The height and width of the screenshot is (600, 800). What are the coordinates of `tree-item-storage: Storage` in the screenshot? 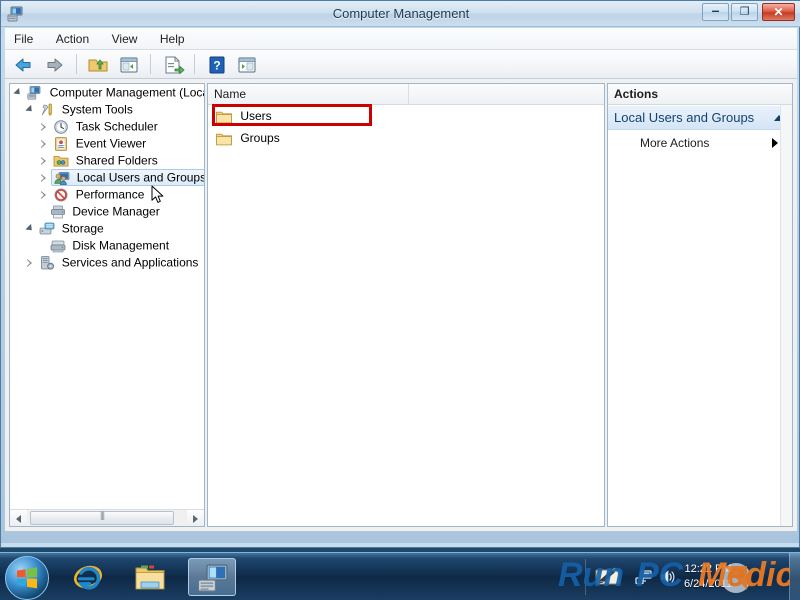 It's located at (107, 228).